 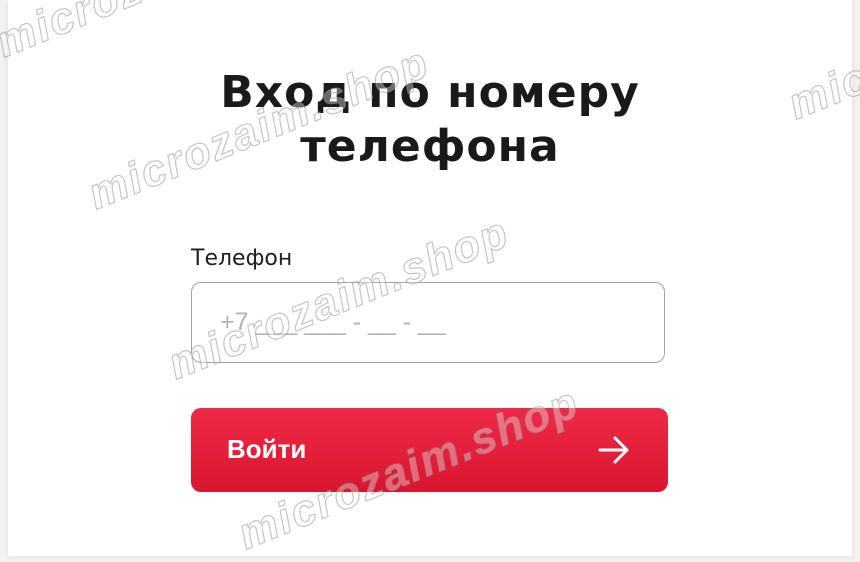 I want to click on arrow-right-icon, so click(x=613, y=450).